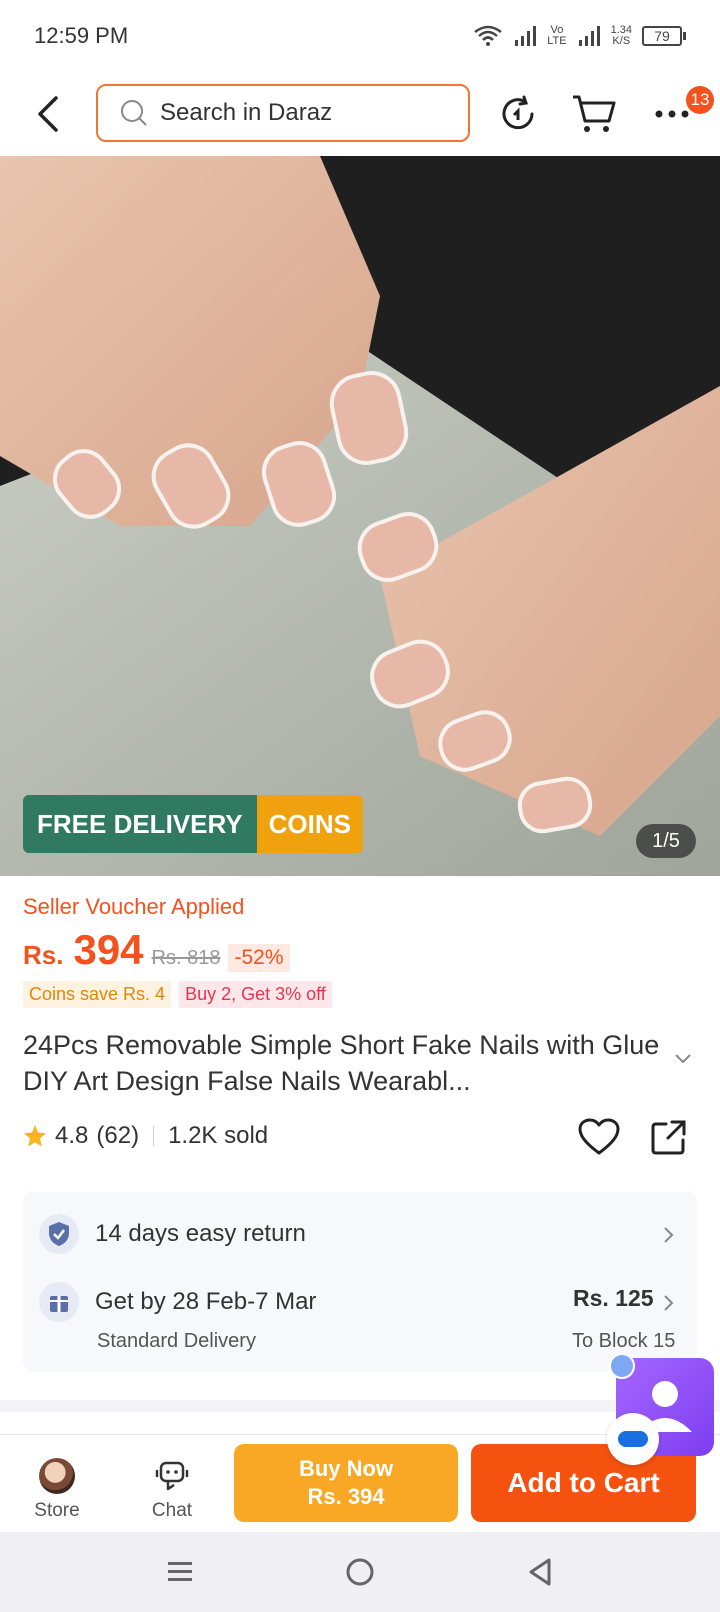  What do you see at coordinates (526, 36) in the screenshot?
I see `signal-icon` at bounding box center [526, 36].